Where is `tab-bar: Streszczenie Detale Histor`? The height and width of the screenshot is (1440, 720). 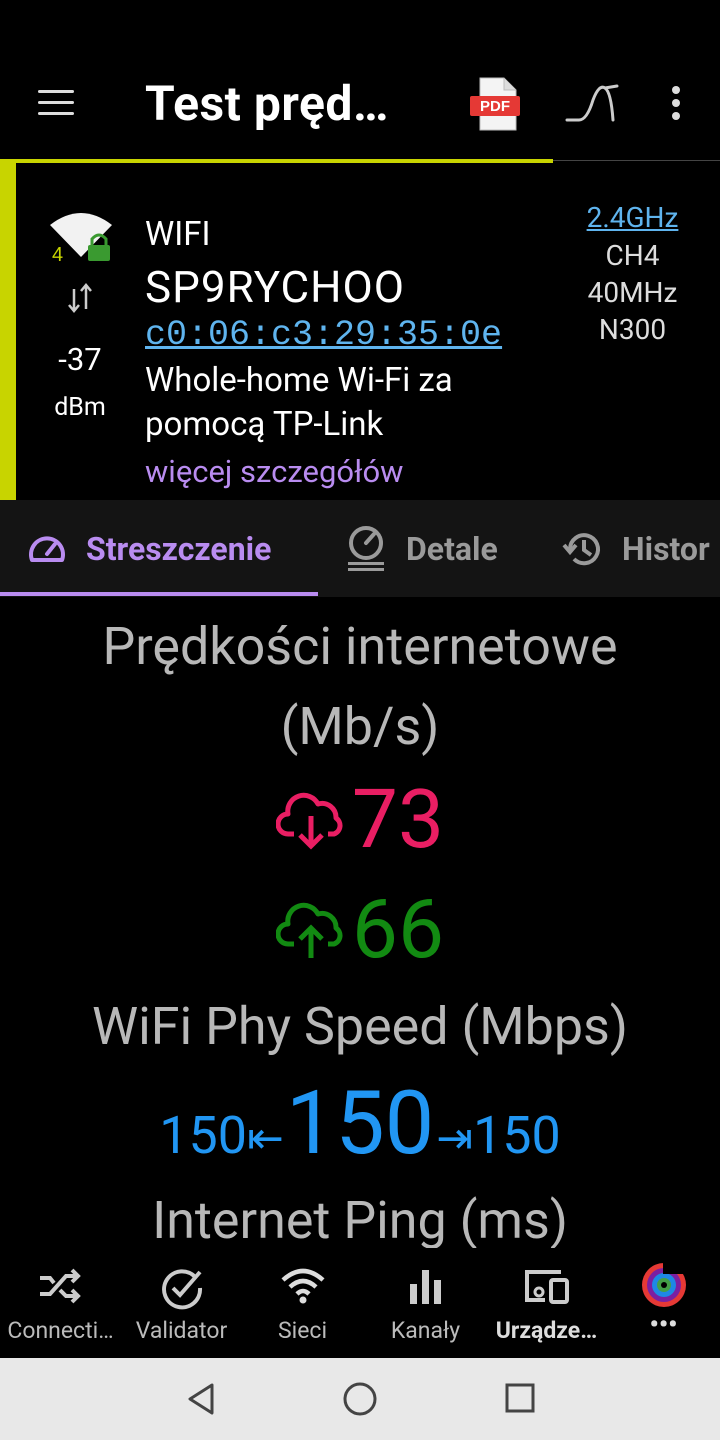
tab-bar: Streszczenie Detale Histor is located at coordinates (360, 548).